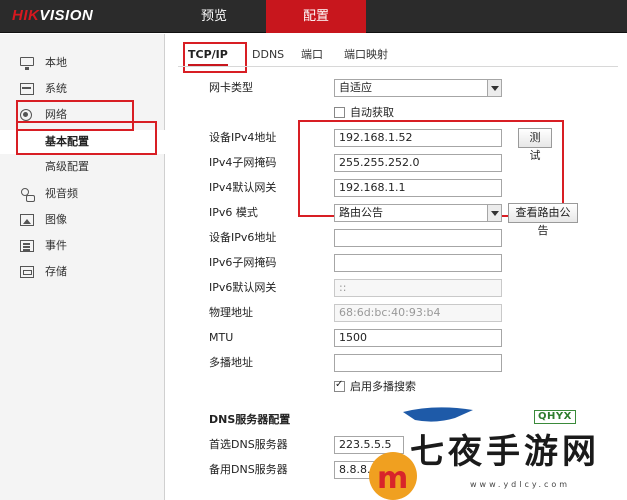 This screenshot has height=500, width=627. What do you see at coordinates (231, 87) in the screenshot?
I see `nic-type-label: 网卡类型` at bounding box center [231, 87].